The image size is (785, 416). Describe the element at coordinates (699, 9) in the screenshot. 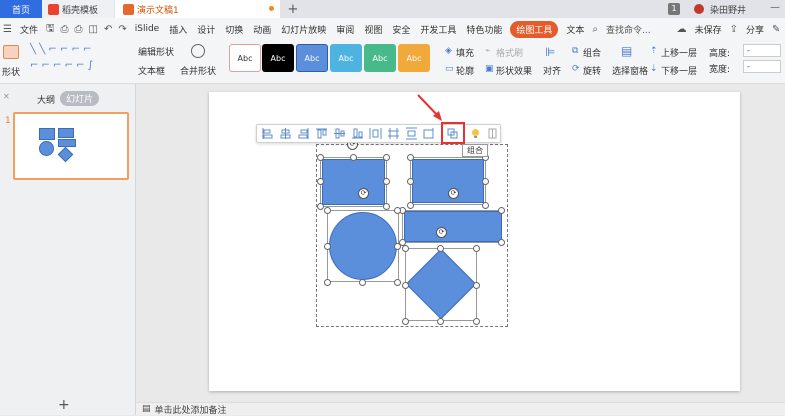

I see `avatar` at that location.